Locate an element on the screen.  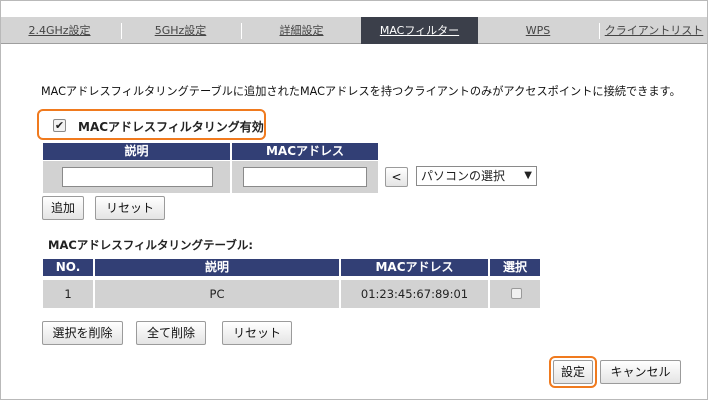
description-input is located at coordinates (137, 177).